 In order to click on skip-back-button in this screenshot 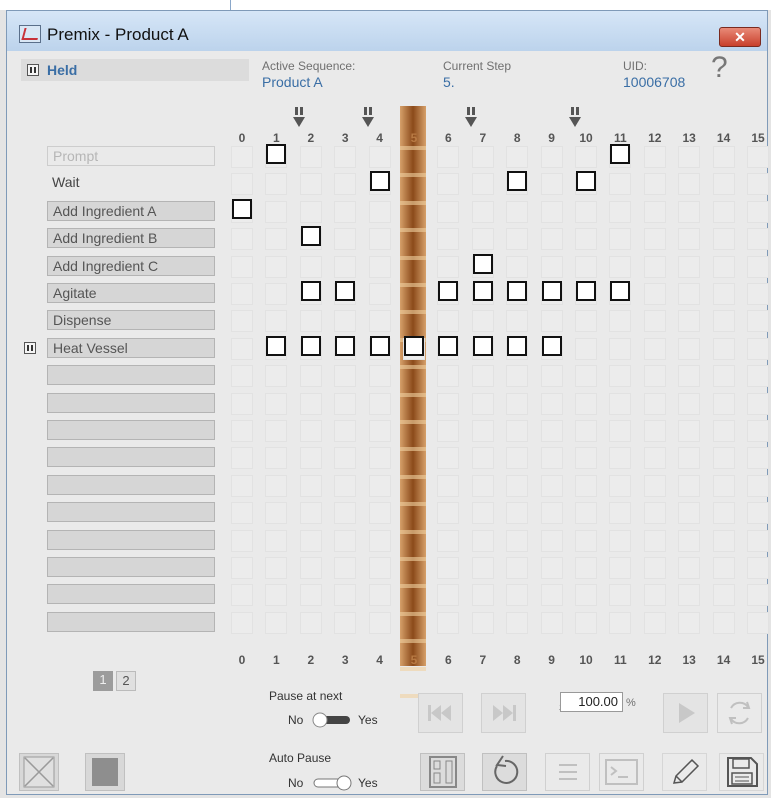, I will do `click(440, 713)`.